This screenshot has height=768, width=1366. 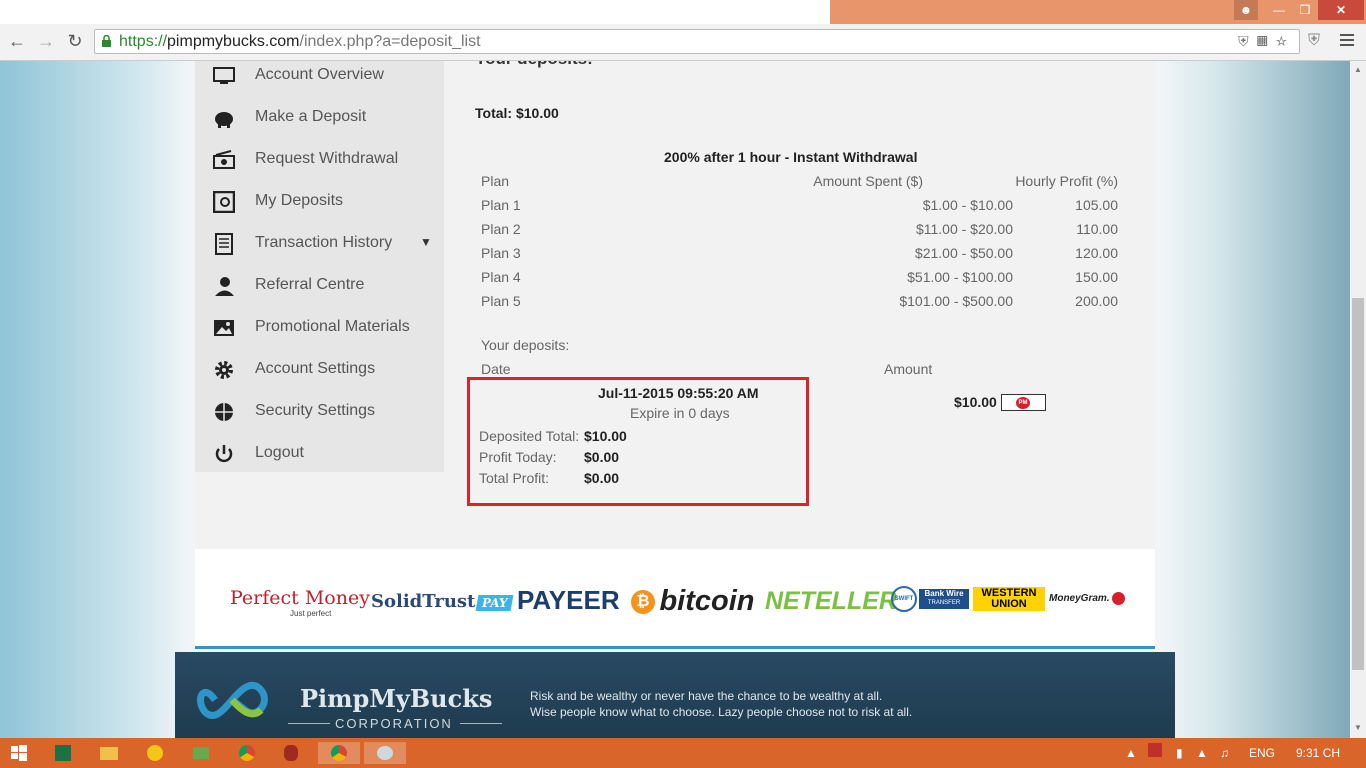 I want to click on menu-icon, so click(x=1347, y=41).